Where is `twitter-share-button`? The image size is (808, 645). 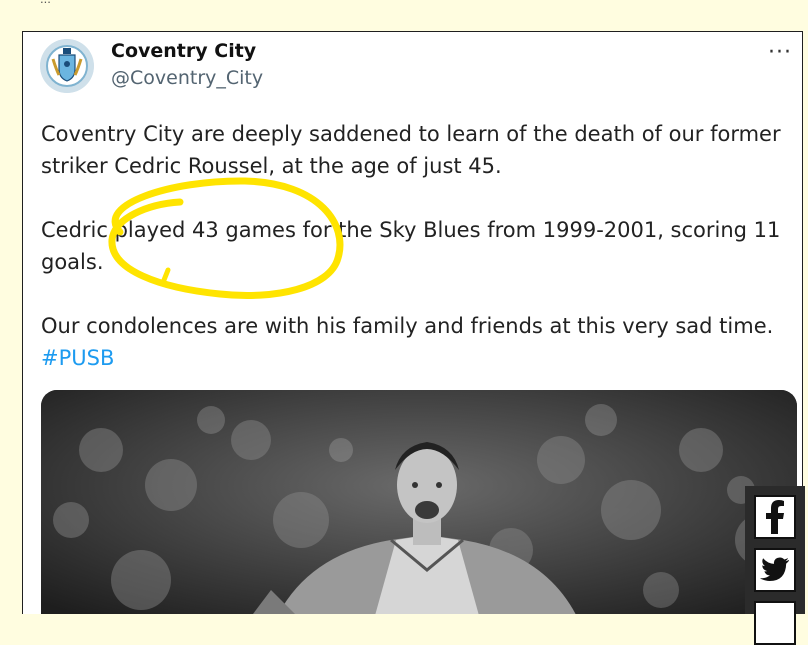
twitter-share-button is located at coordinates (775, 570).